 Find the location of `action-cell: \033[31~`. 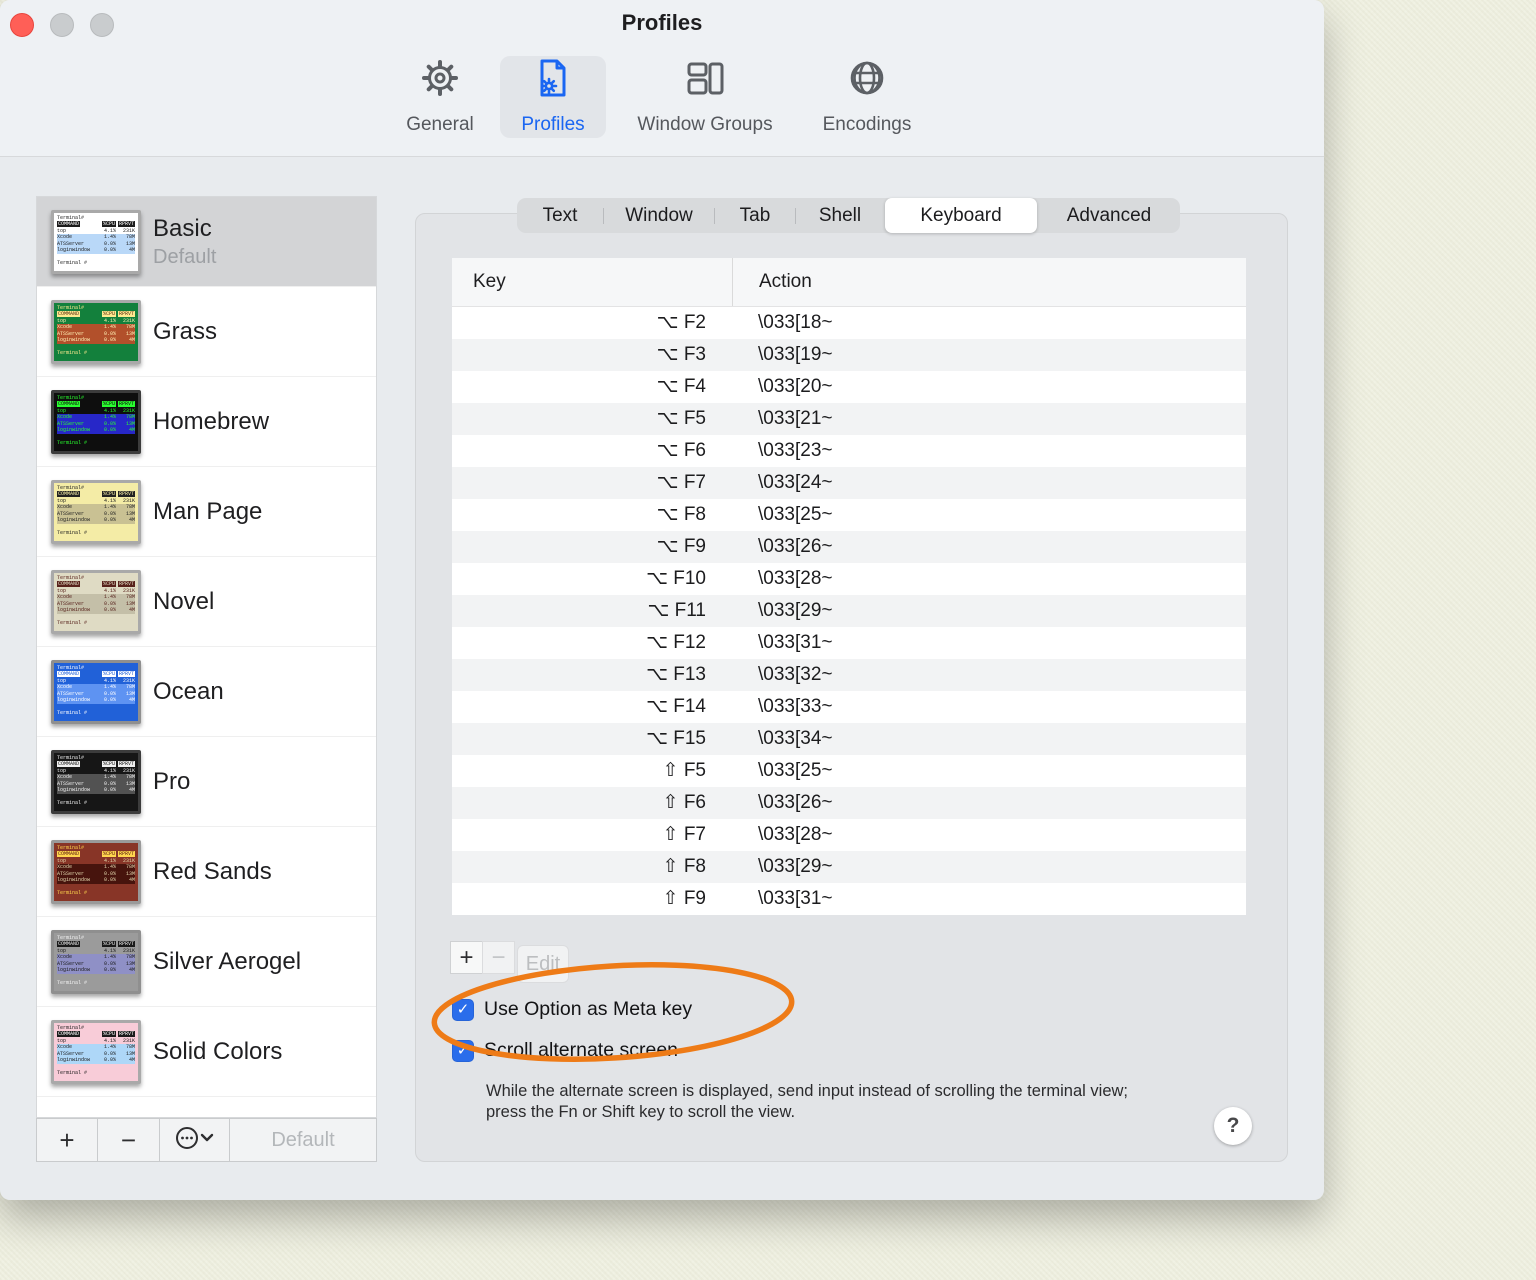

action-cell: \033[31~ is located at coordinates (795, 898).